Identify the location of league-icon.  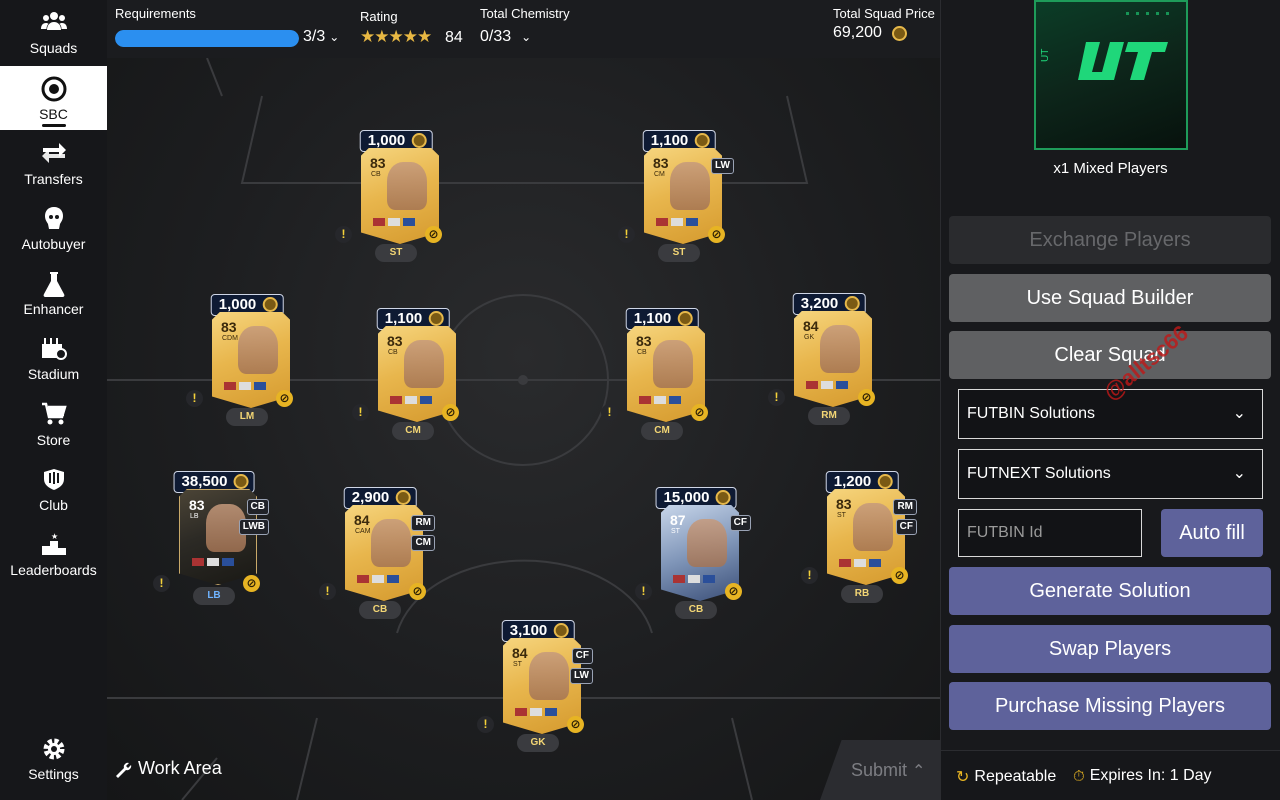
(660, 400).